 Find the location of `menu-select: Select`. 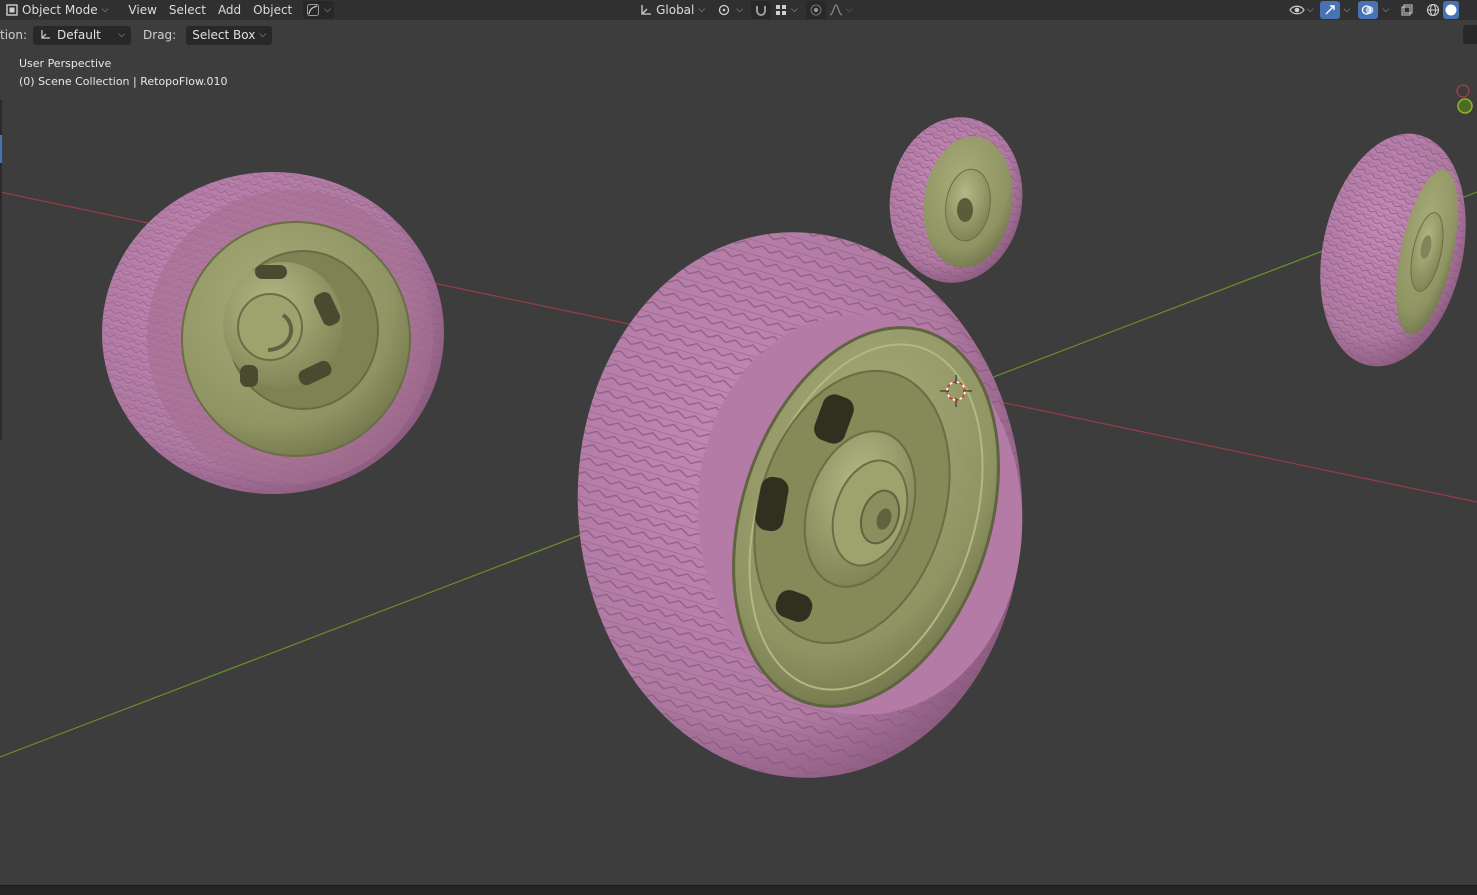

menu-select: Select is located at coordinates (187, 10).